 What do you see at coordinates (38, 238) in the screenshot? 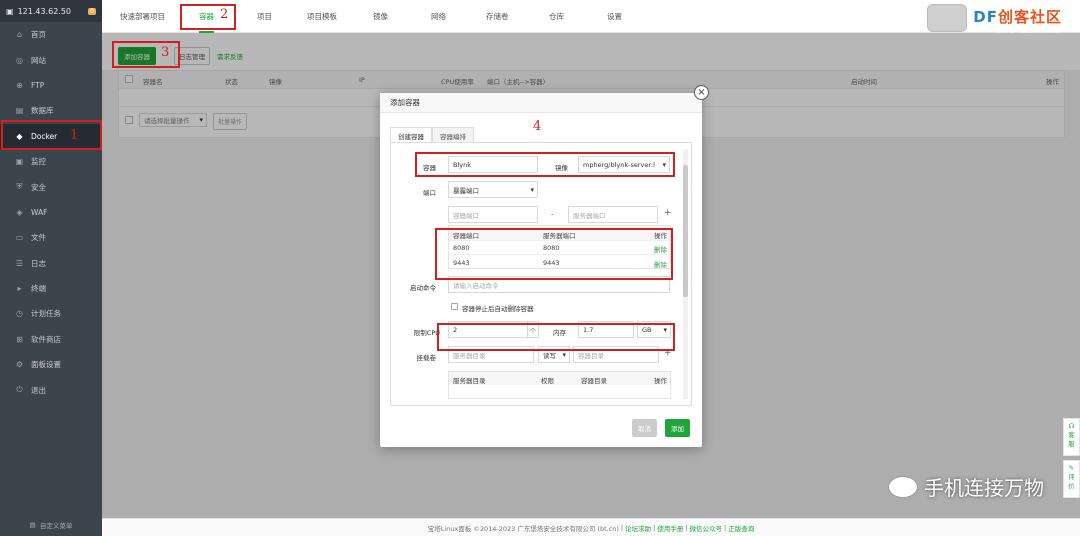
I see `sidebar-item-label: 文件` at bounding box center [38, 238].